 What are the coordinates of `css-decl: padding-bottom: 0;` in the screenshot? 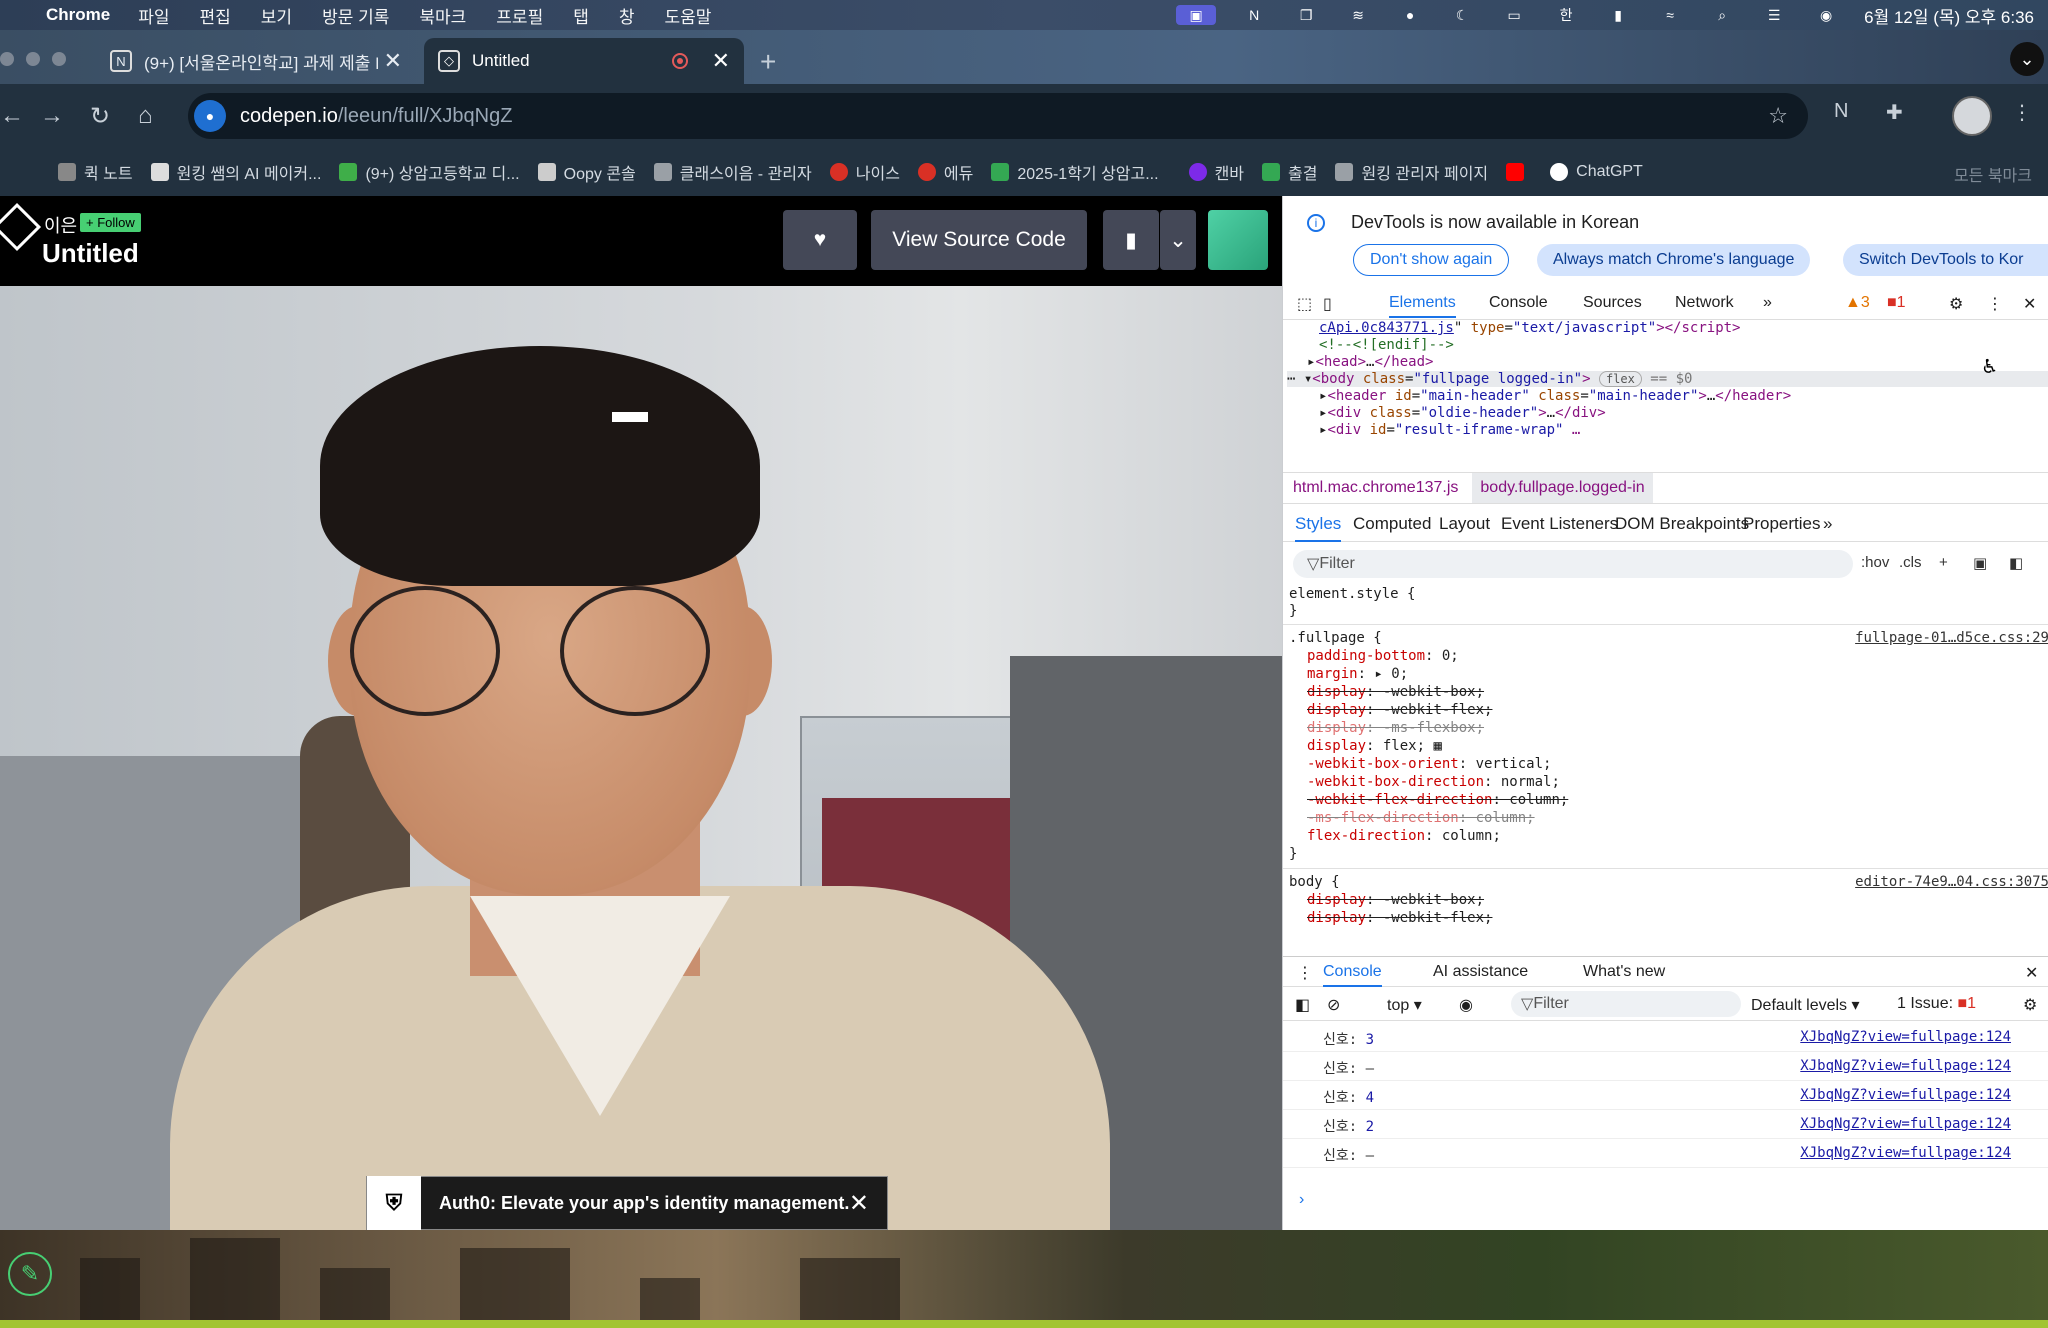 It's located at (1383, 656).